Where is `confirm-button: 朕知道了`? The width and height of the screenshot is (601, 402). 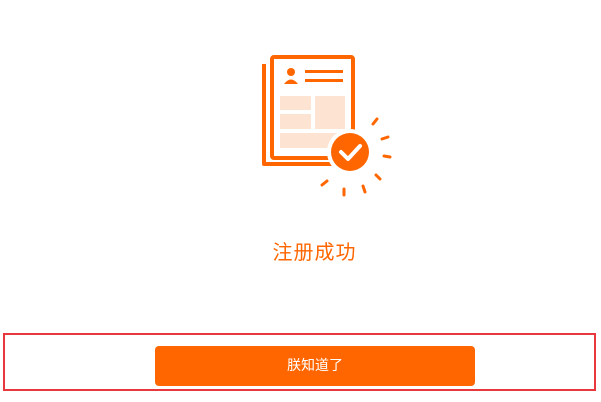 confirm-button: 朕知道了 is located at coordinates (315, 366).